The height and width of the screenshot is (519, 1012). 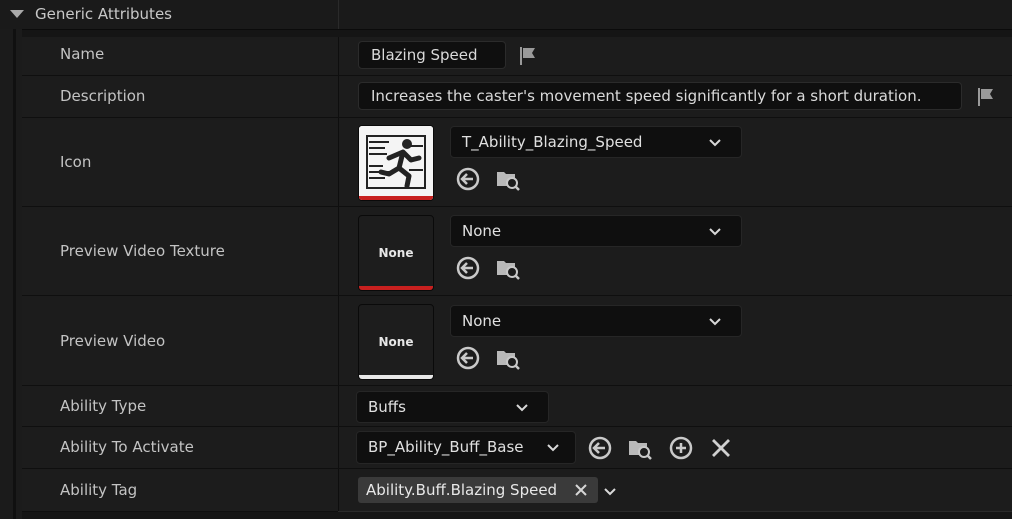 I want to click on browse-class-icon, so click(x=640, y=448).